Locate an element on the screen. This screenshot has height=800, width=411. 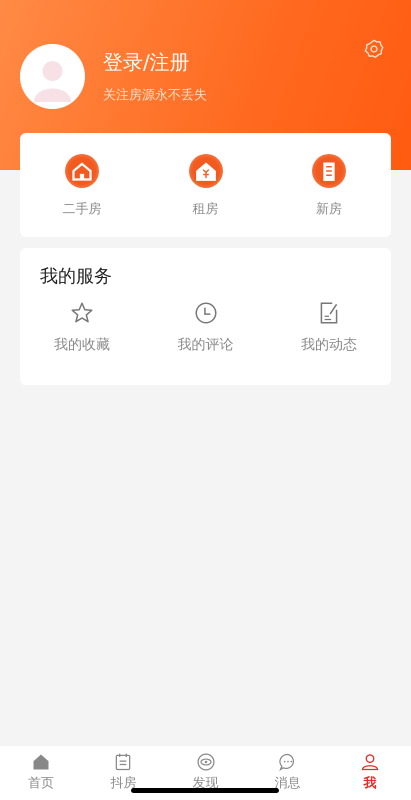
category-label: 租房 is located at coordinates (205, 209).